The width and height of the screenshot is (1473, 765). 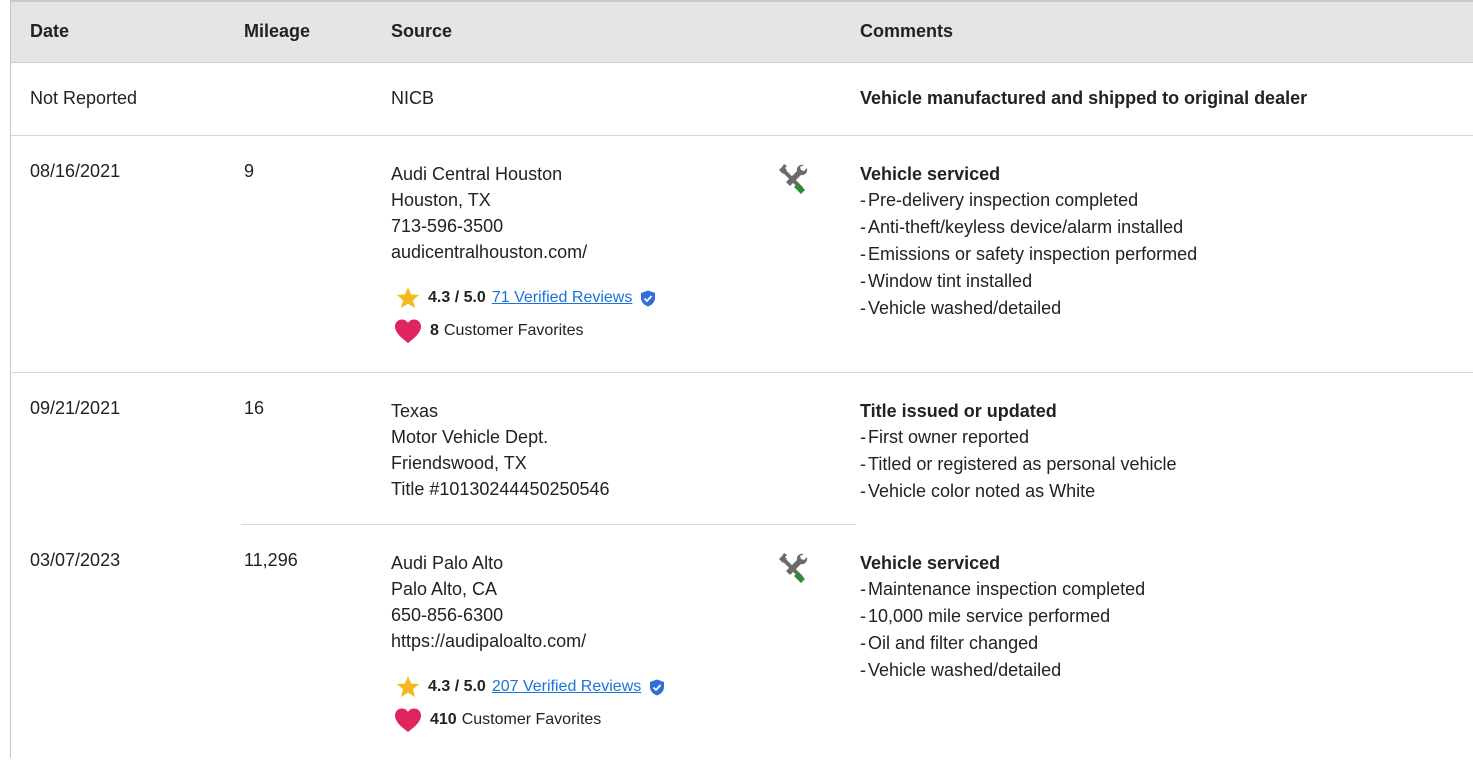 What do you see at coordinates (413, 98) in the screenshot?
I see `row-source: NICB` at bounding box center [413, 98].